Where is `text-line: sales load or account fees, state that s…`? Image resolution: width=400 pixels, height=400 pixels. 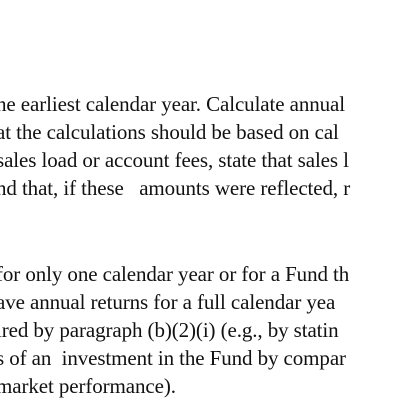 text-line: sales load or account fees, state that s… is located at coordinates (174, 160).